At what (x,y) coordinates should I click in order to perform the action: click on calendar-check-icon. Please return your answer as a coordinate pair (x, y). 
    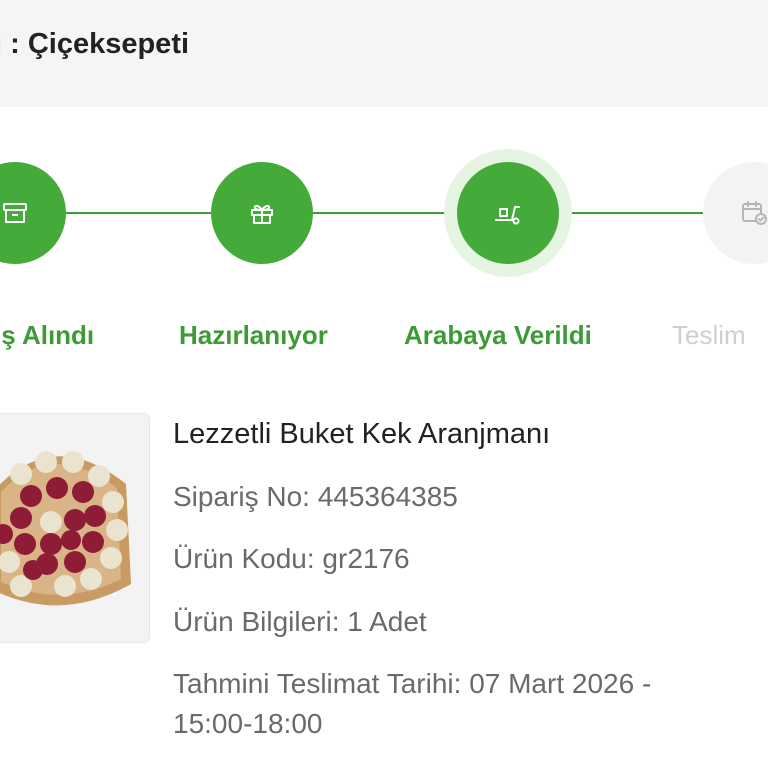
    Looking at the image, I should click on (754, 213).